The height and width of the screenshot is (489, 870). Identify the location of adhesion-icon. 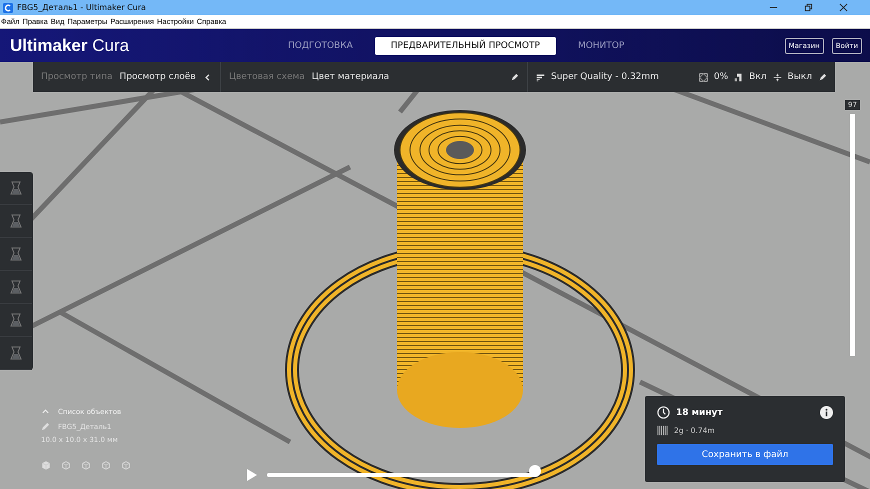
(777, 77).